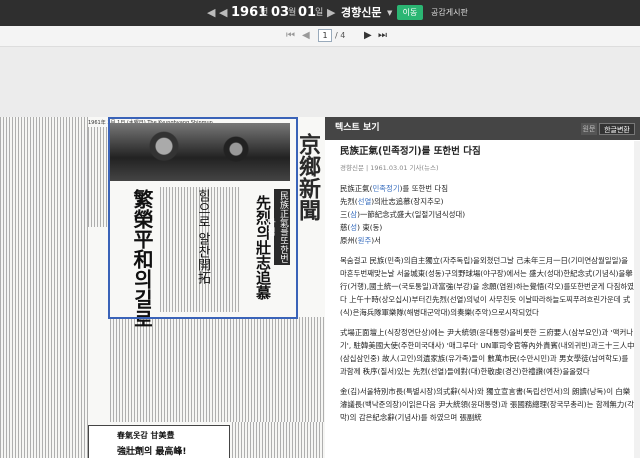  Describe the element at coordinates (357, 128) in the screenshot. I see `panel-title: 텍스트 보기` at that location.